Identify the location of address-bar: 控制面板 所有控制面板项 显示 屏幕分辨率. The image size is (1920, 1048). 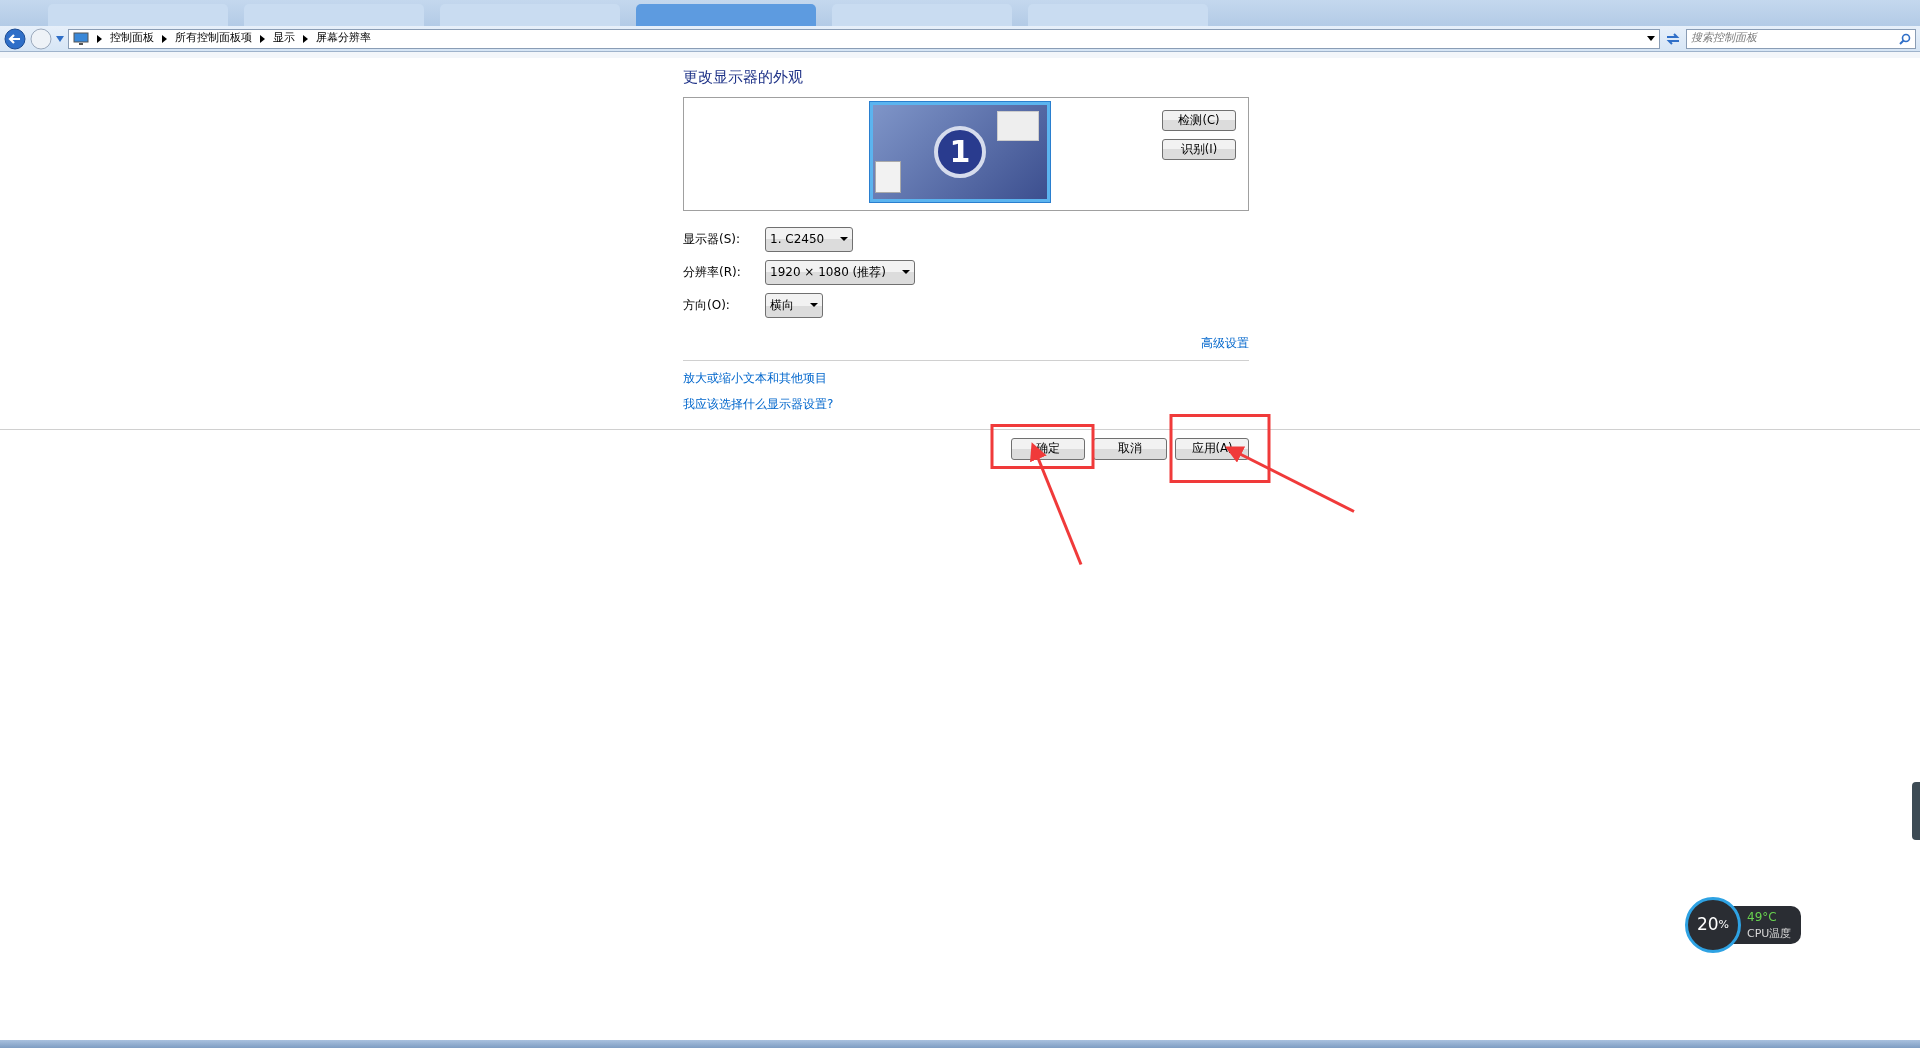
(864, 38).